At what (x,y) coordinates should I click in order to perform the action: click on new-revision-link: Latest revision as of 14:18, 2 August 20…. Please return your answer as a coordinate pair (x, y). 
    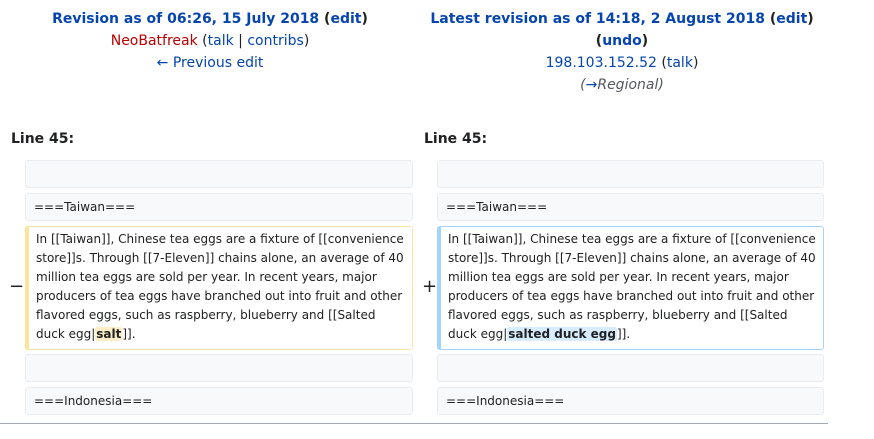
    Looking at the image, I should click on (597, 19).